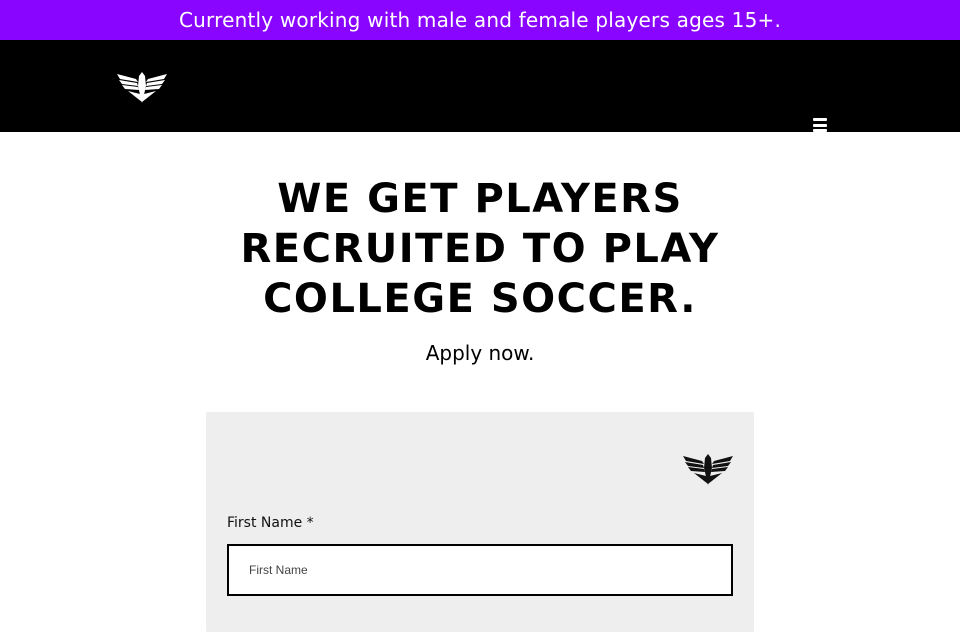  Describe the element at coordinates (270, 523) in the screenshot. I see `first-name-label: First Name *` at that location.